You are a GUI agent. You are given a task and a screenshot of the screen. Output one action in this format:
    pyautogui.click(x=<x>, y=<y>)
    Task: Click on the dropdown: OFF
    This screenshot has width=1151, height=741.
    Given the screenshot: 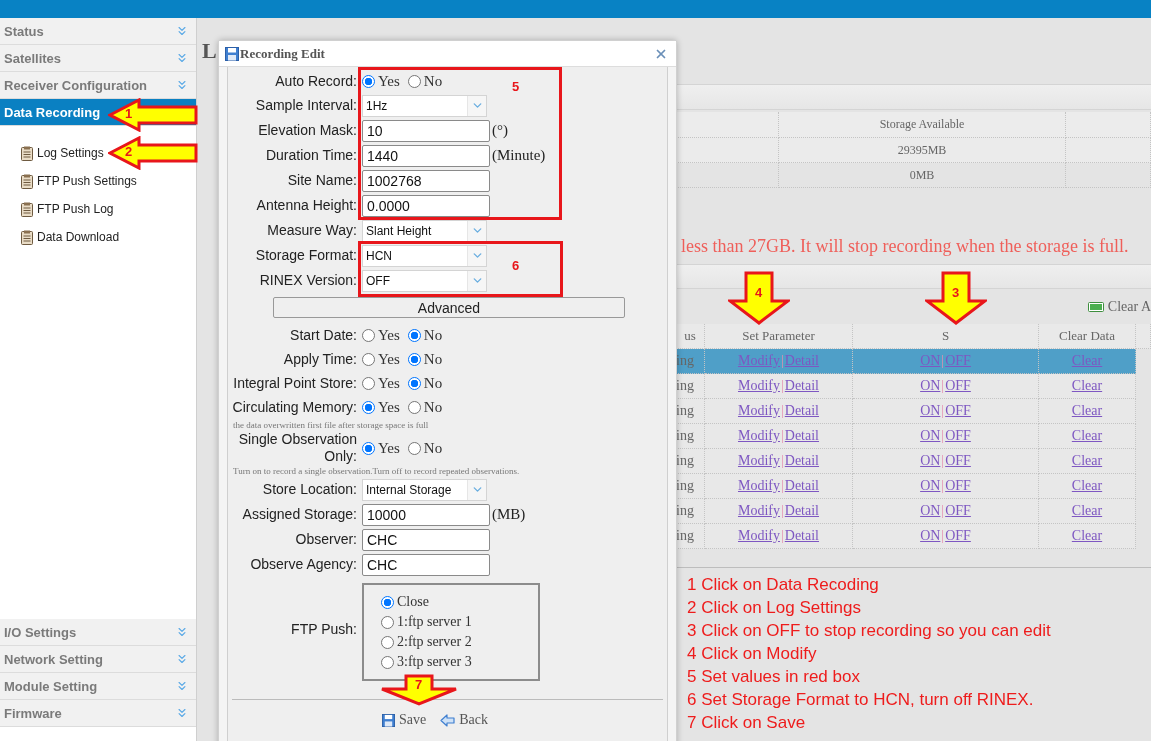 What is the action you would take?
    pyautogui.click(x=424, y=280)
    